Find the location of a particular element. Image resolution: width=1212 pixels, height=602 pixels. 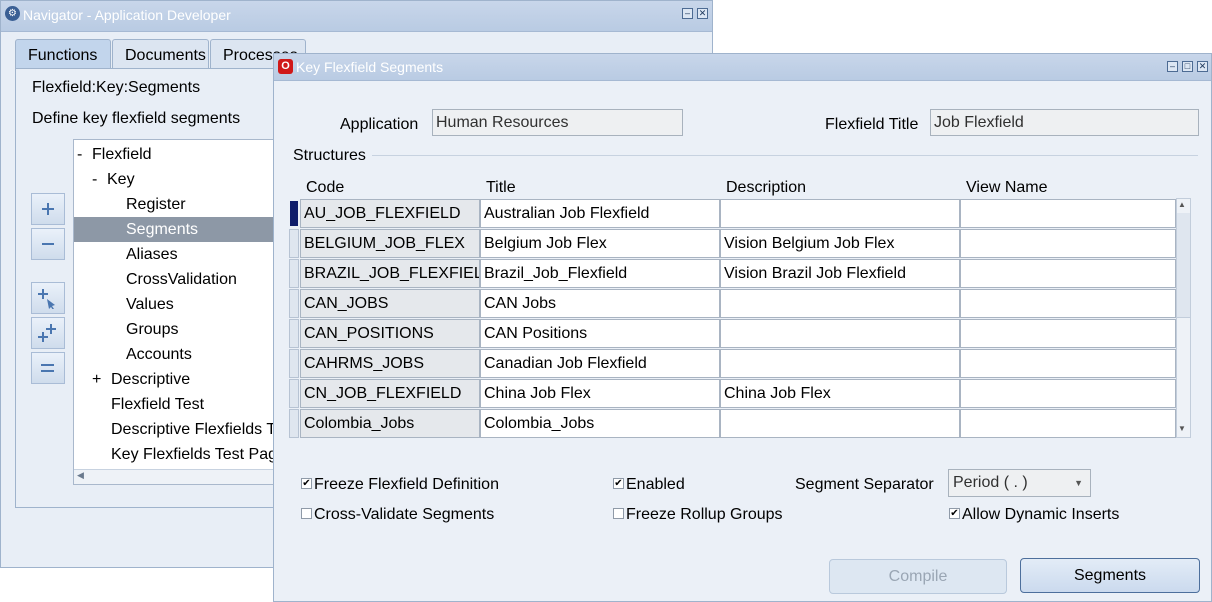

code-cell: Colombia_Jobs is located at coordinates (390, 423).